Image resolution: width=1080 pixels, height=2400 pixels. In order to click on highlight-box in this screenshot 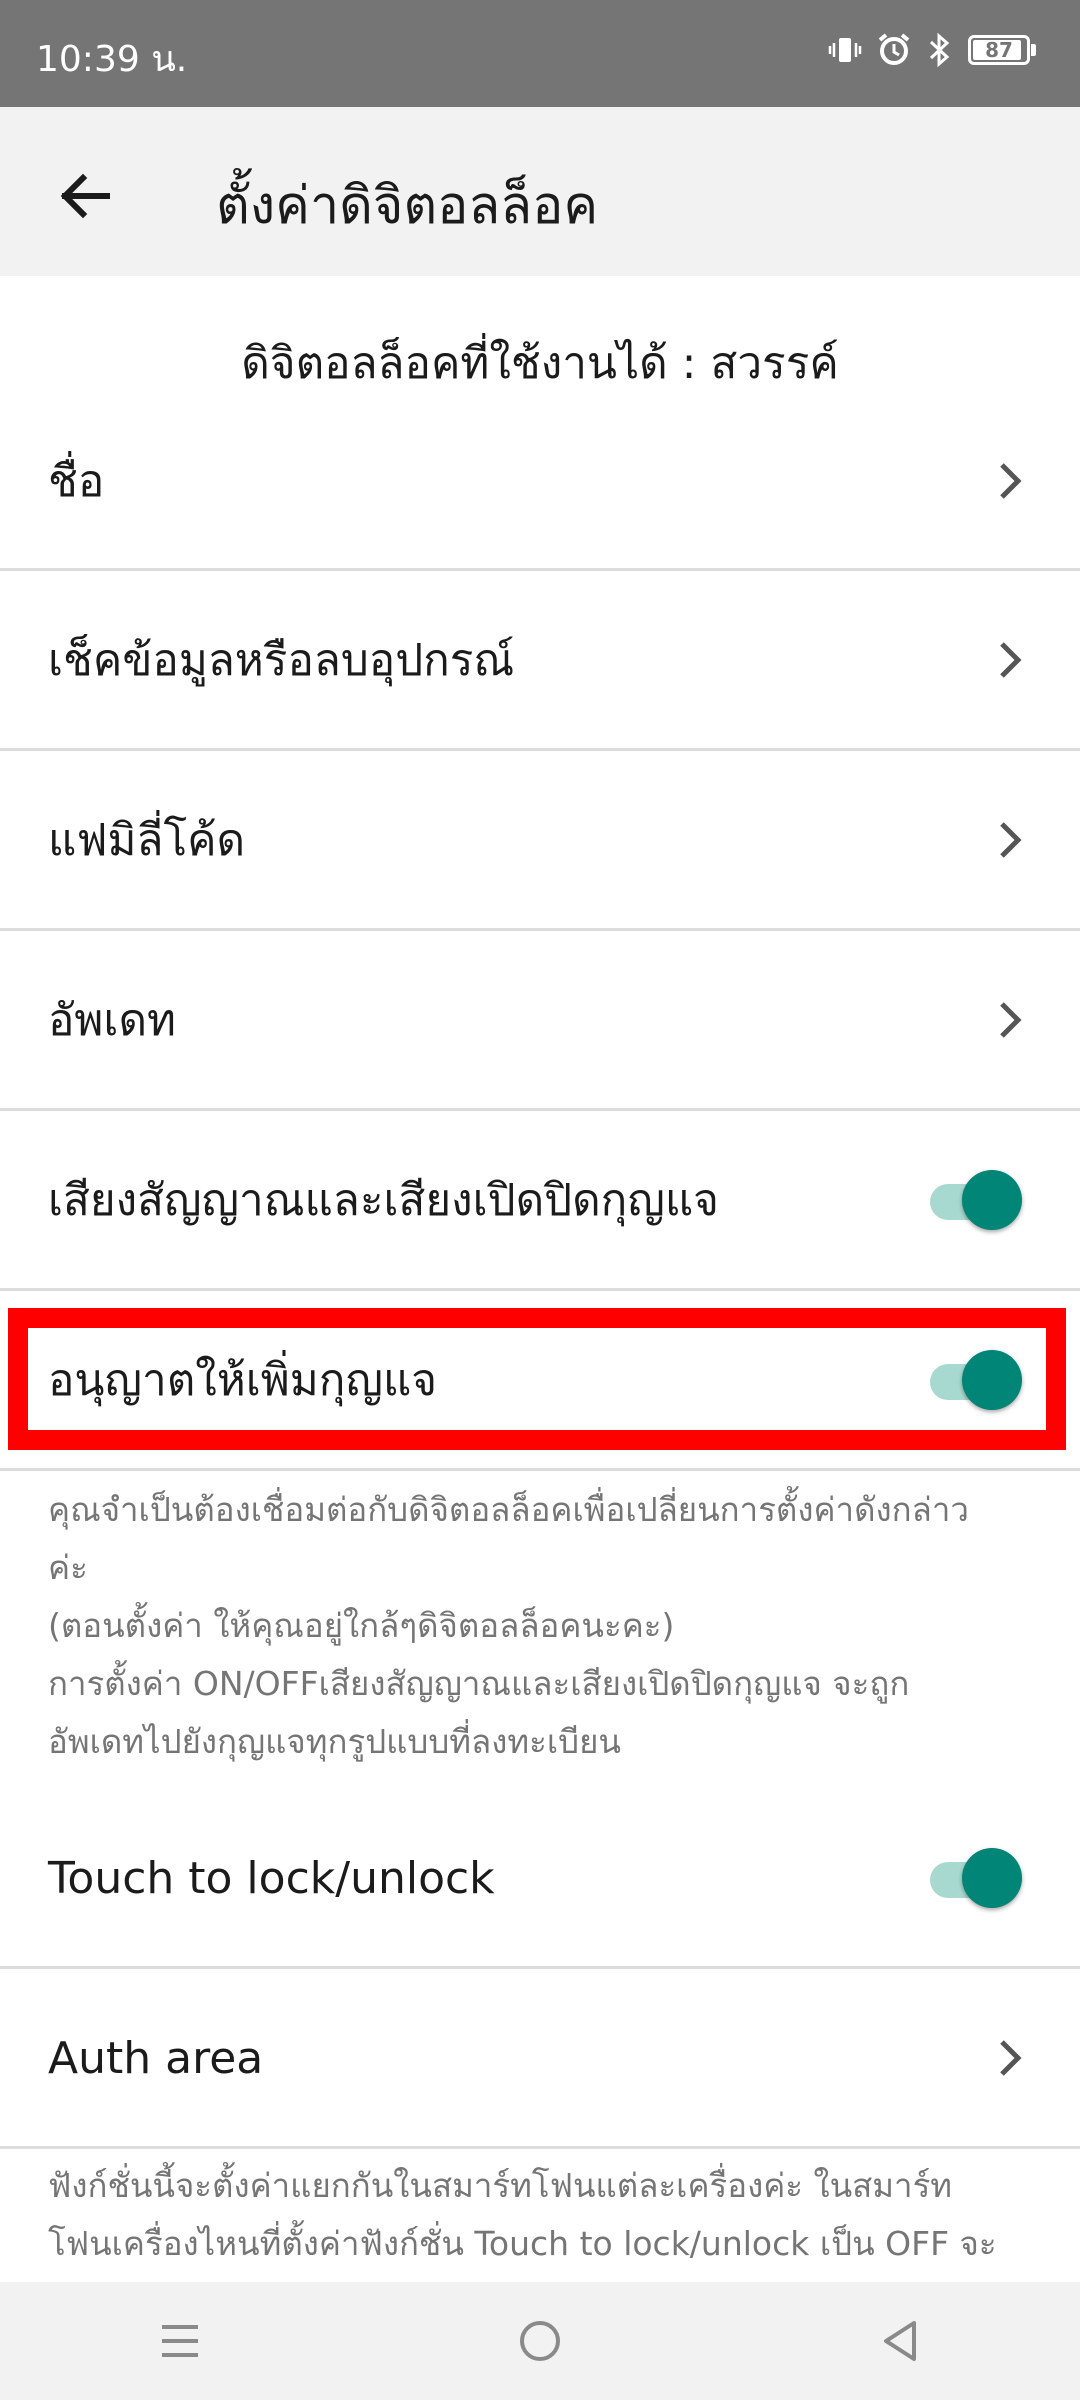, I will do `click(537, 1379)`.